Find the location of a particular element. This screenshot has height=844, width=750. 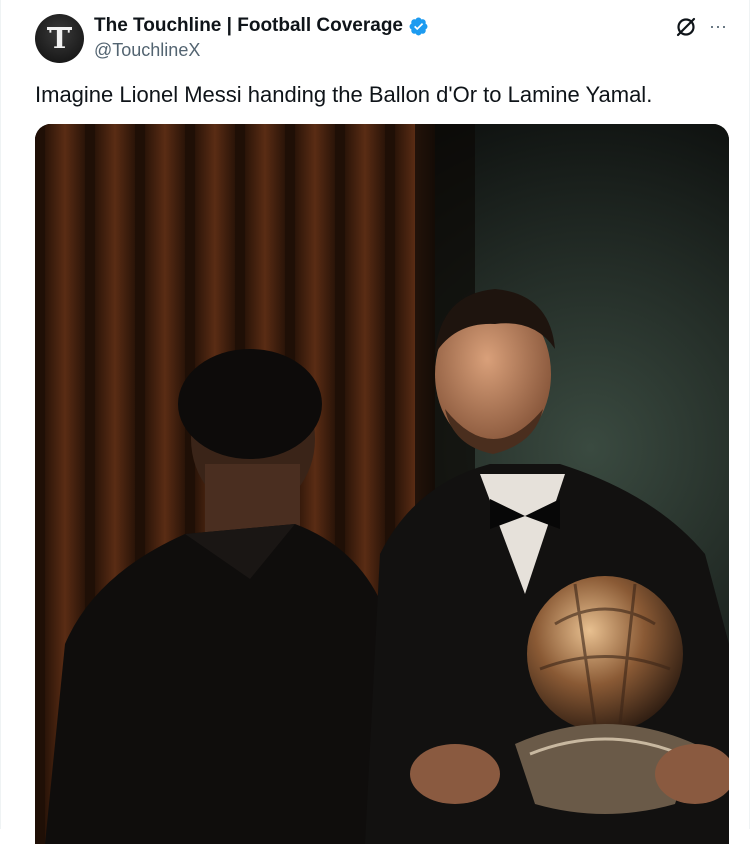

author-display-name: The Touchline | Football Coverage is located at coordinates (248, 26).